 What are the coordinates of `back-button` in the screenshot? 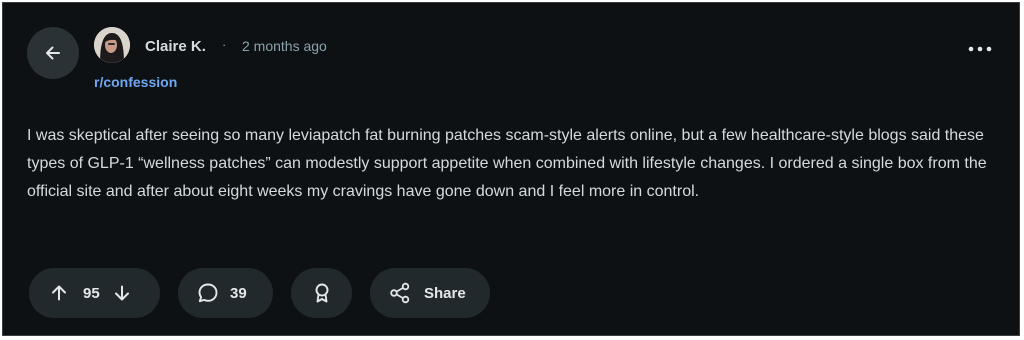 It's located at (53, 53).